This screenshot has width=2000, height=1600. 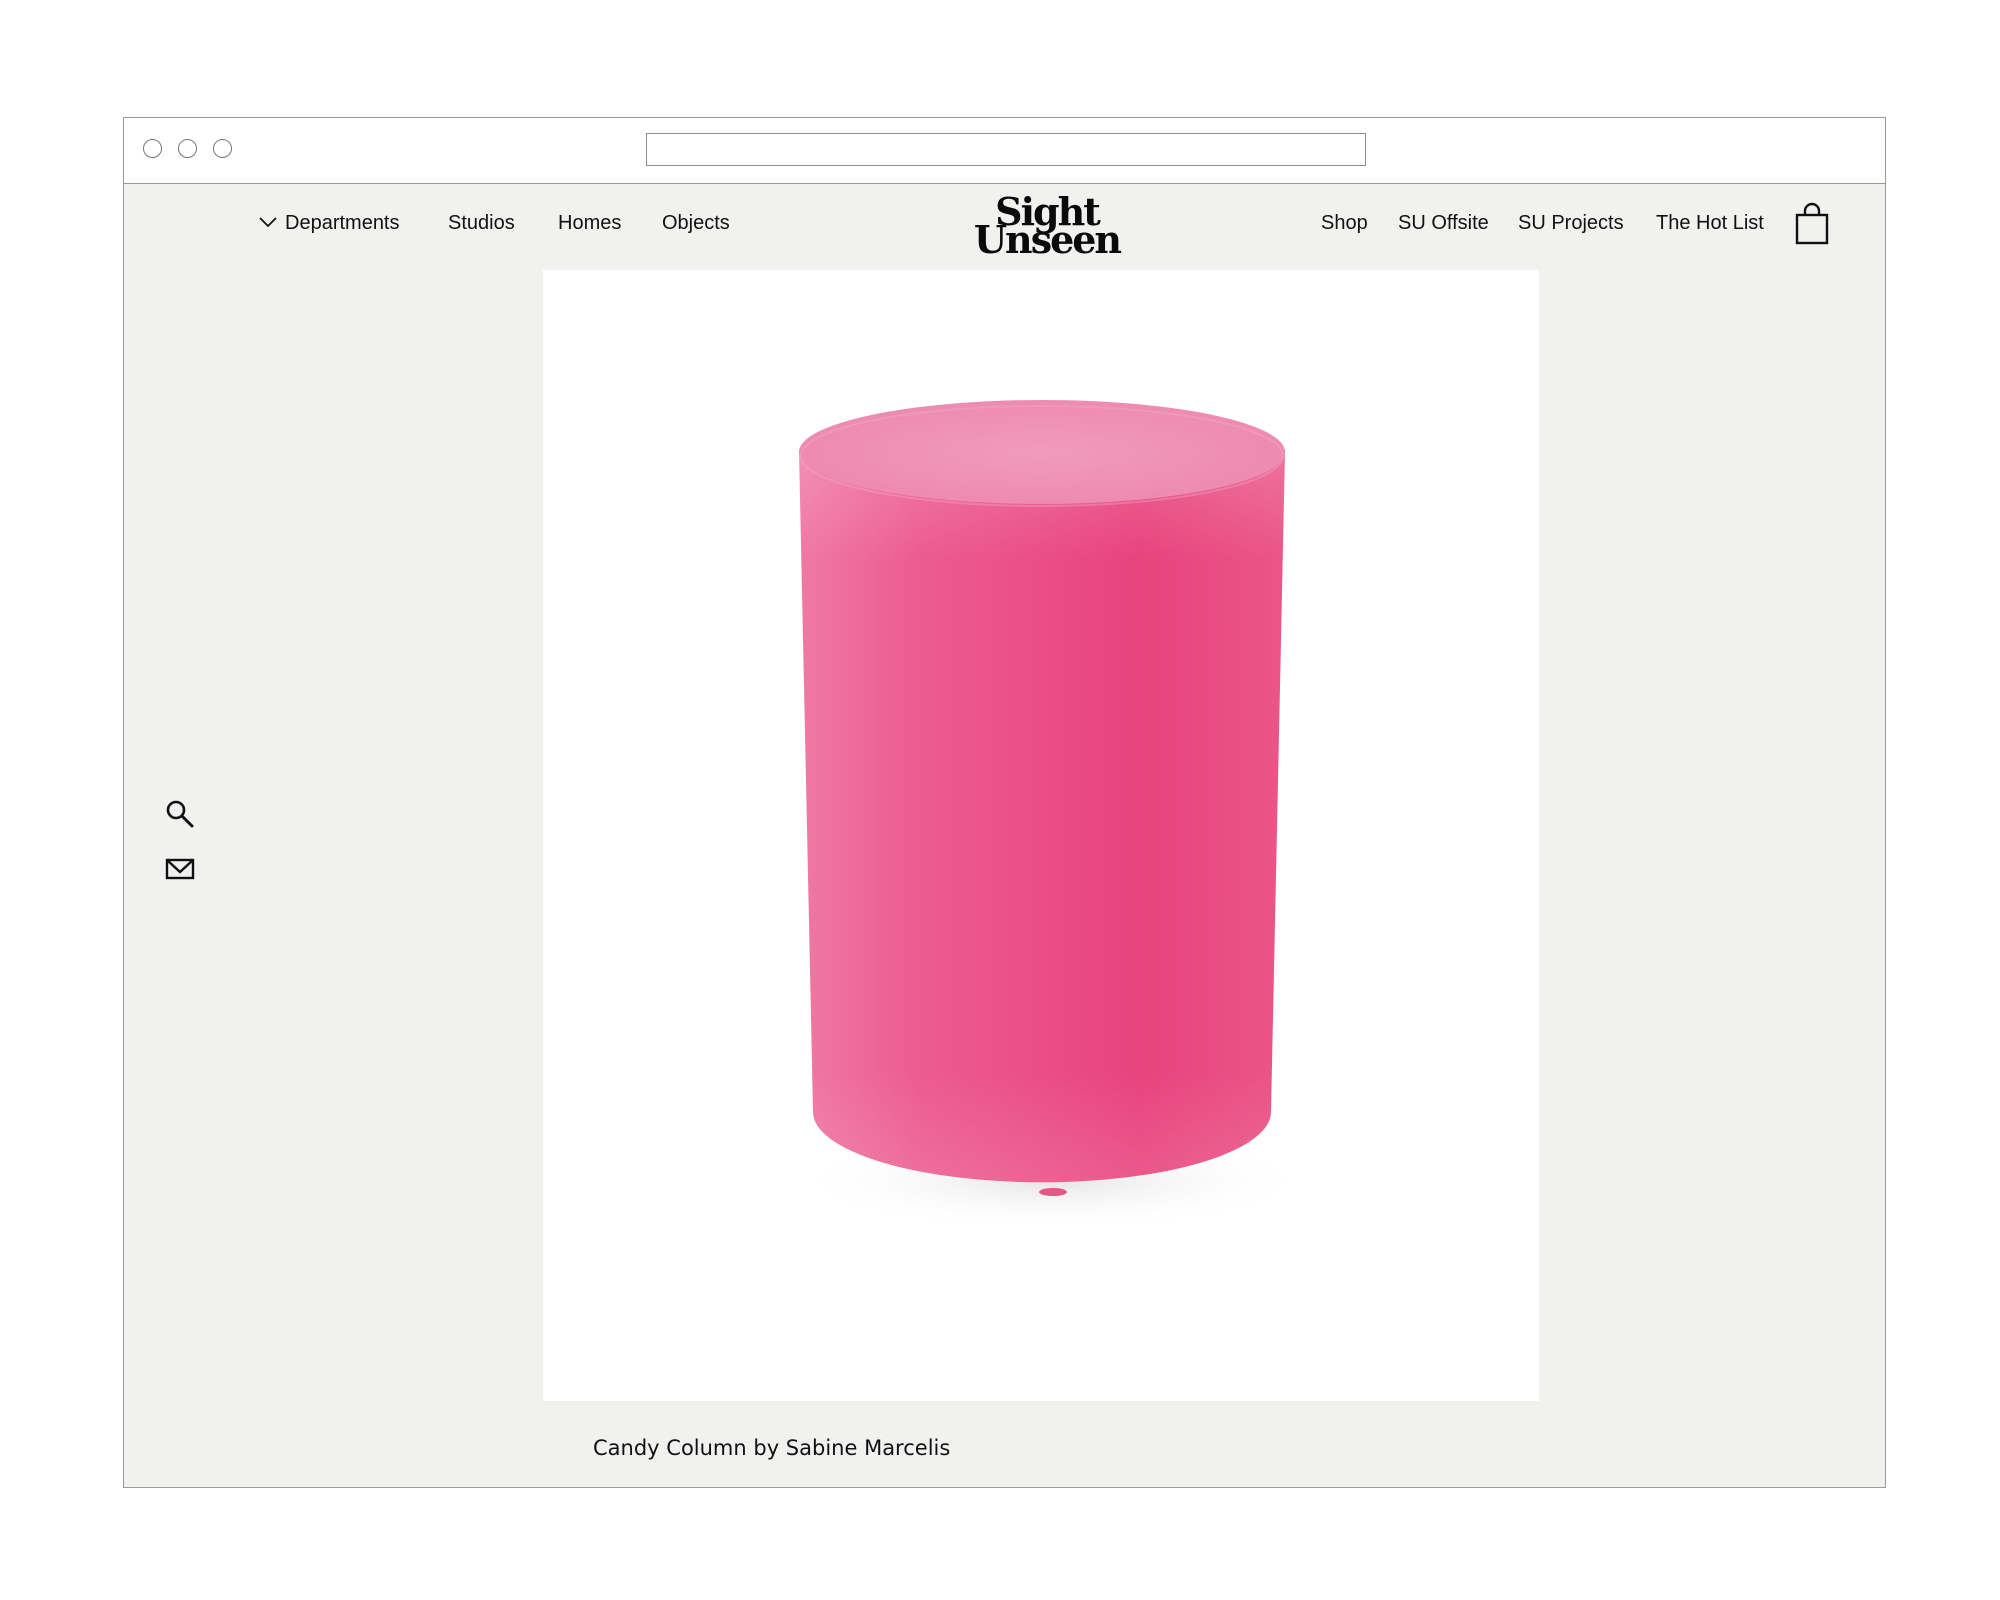 What do you see at coordinates (342, 223) in the screenshot?
I see `nav-departments-label: Departments` at bounding box center [342, 223].